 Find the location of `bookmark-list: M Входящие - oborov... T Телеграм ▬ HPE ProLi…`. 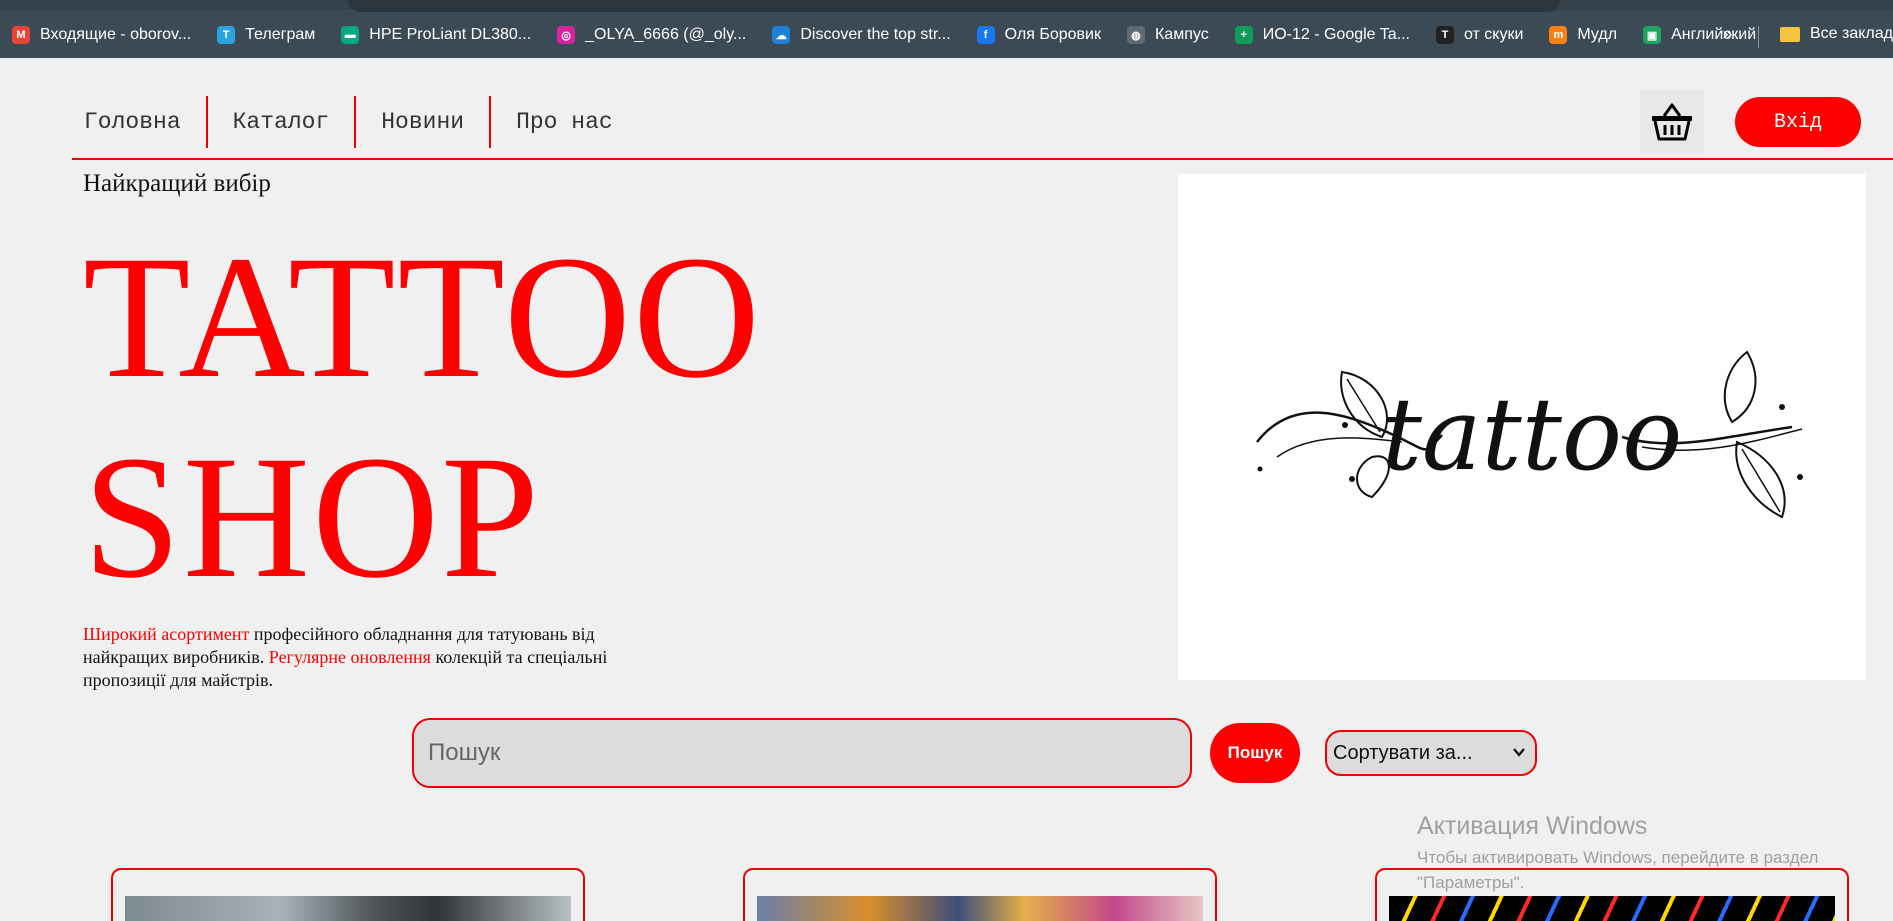

bookmark-list: M Входящие - oborov... T Телеграм ▬ HPE ProLi… is located at coordinates (885, 35).